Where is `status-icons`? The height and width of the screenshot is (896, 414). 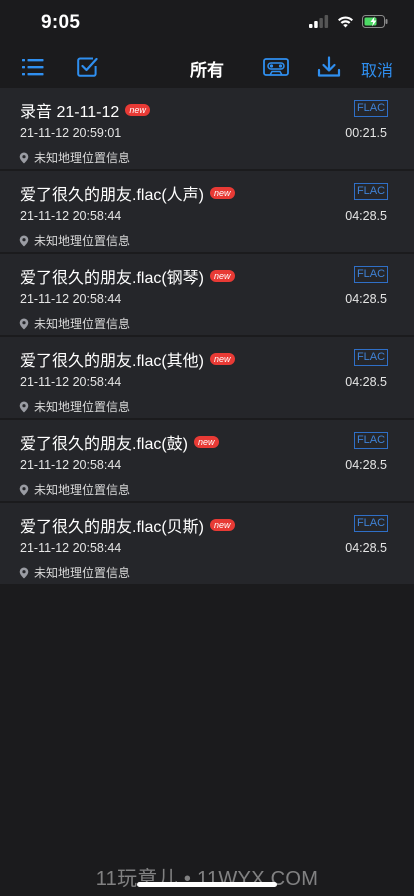 status-icons is located at coordinates (349, 21).